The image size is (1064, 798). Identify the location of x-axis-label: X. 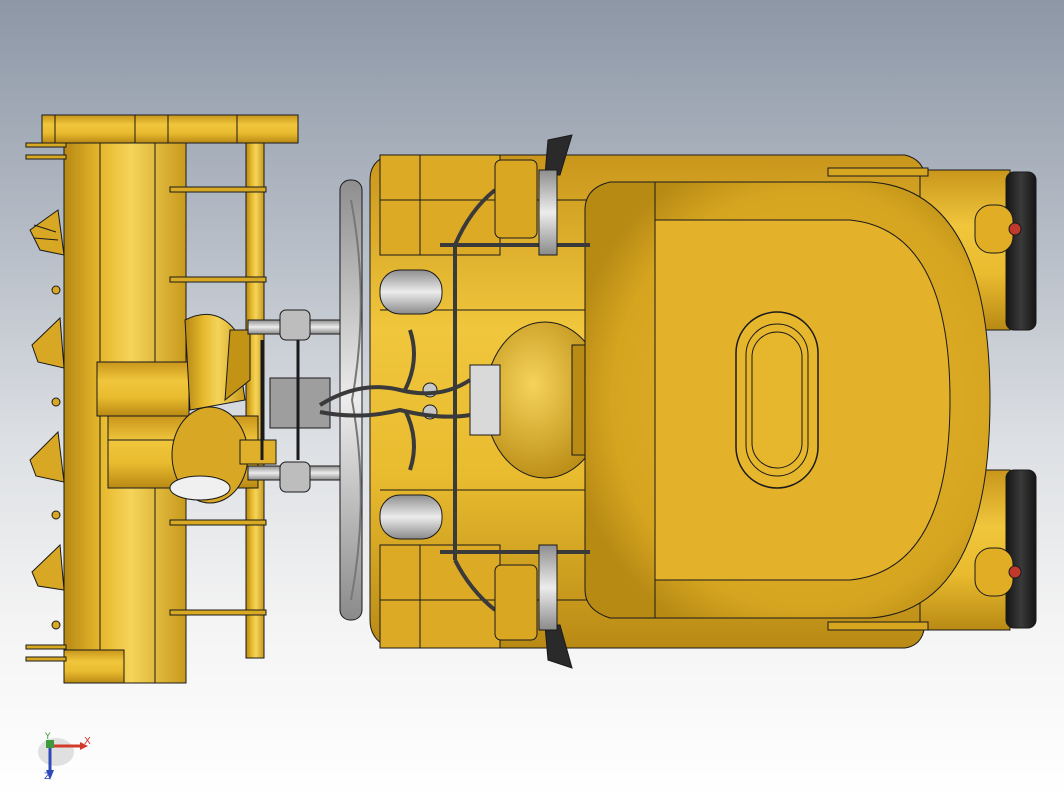
(87, 741).